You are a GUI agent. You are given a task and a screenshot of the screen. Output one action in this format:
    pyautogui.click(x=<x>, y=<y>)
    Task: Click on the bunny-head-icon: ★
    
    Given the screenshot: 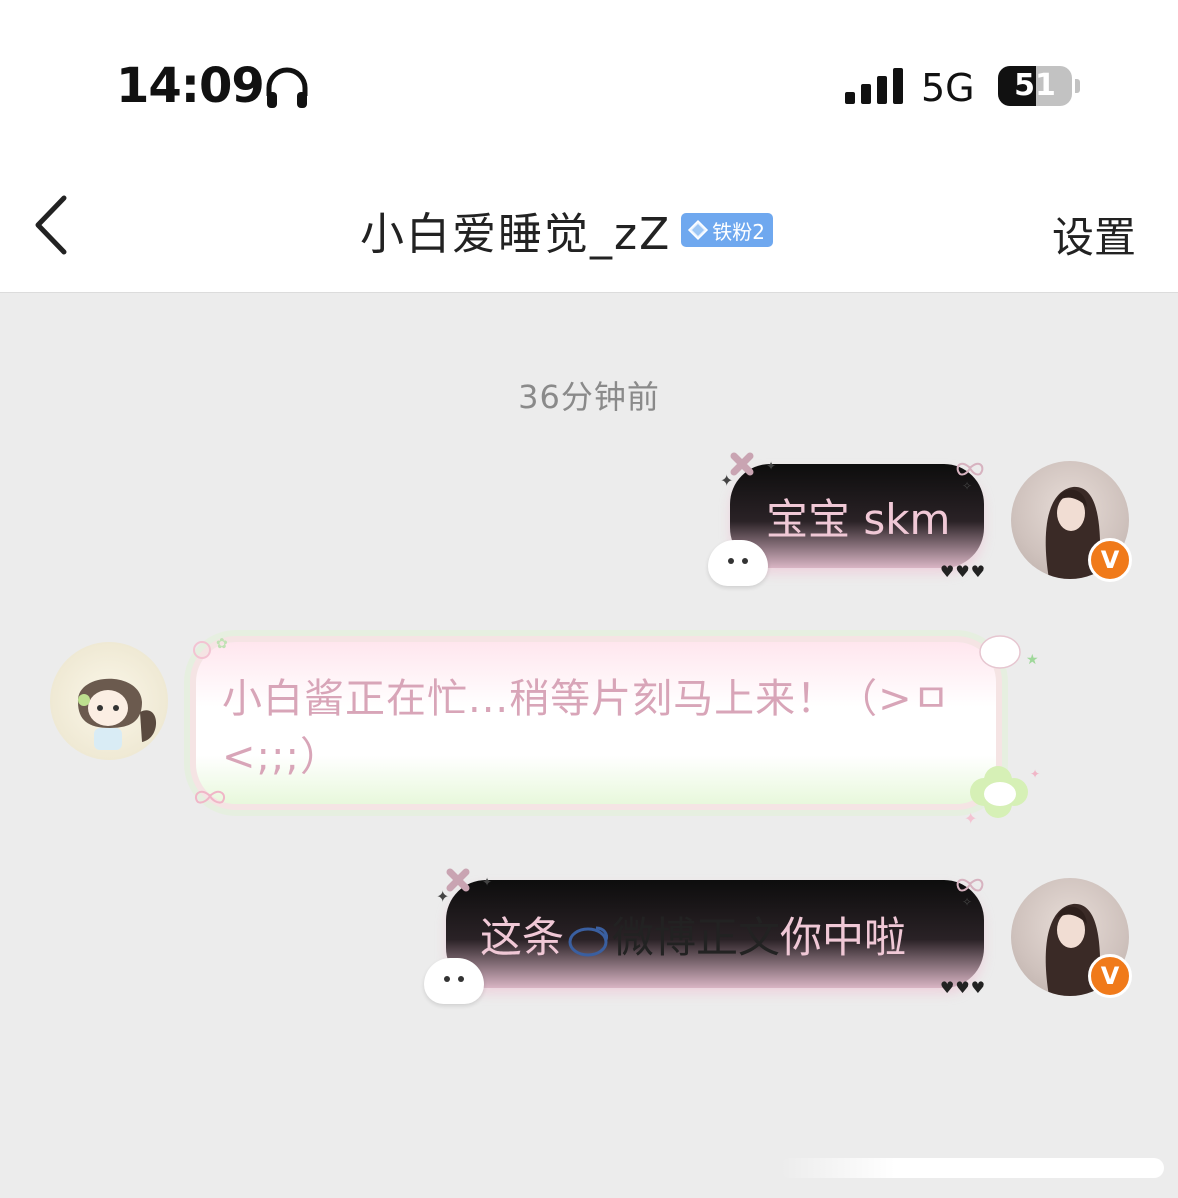 What is the action you would take?
    pyautogui.click(x=1009, y=652)
    